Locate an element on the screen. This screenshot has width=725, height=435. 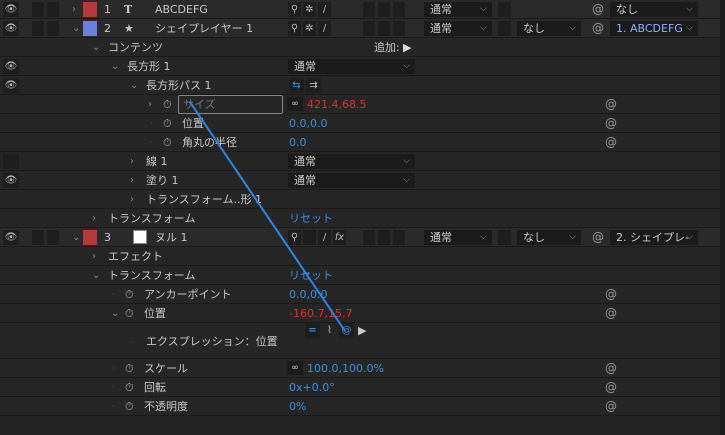
roundness-row: · ⏱ 角丸の半径 0.0 @ is located at coordinates (360, 142).